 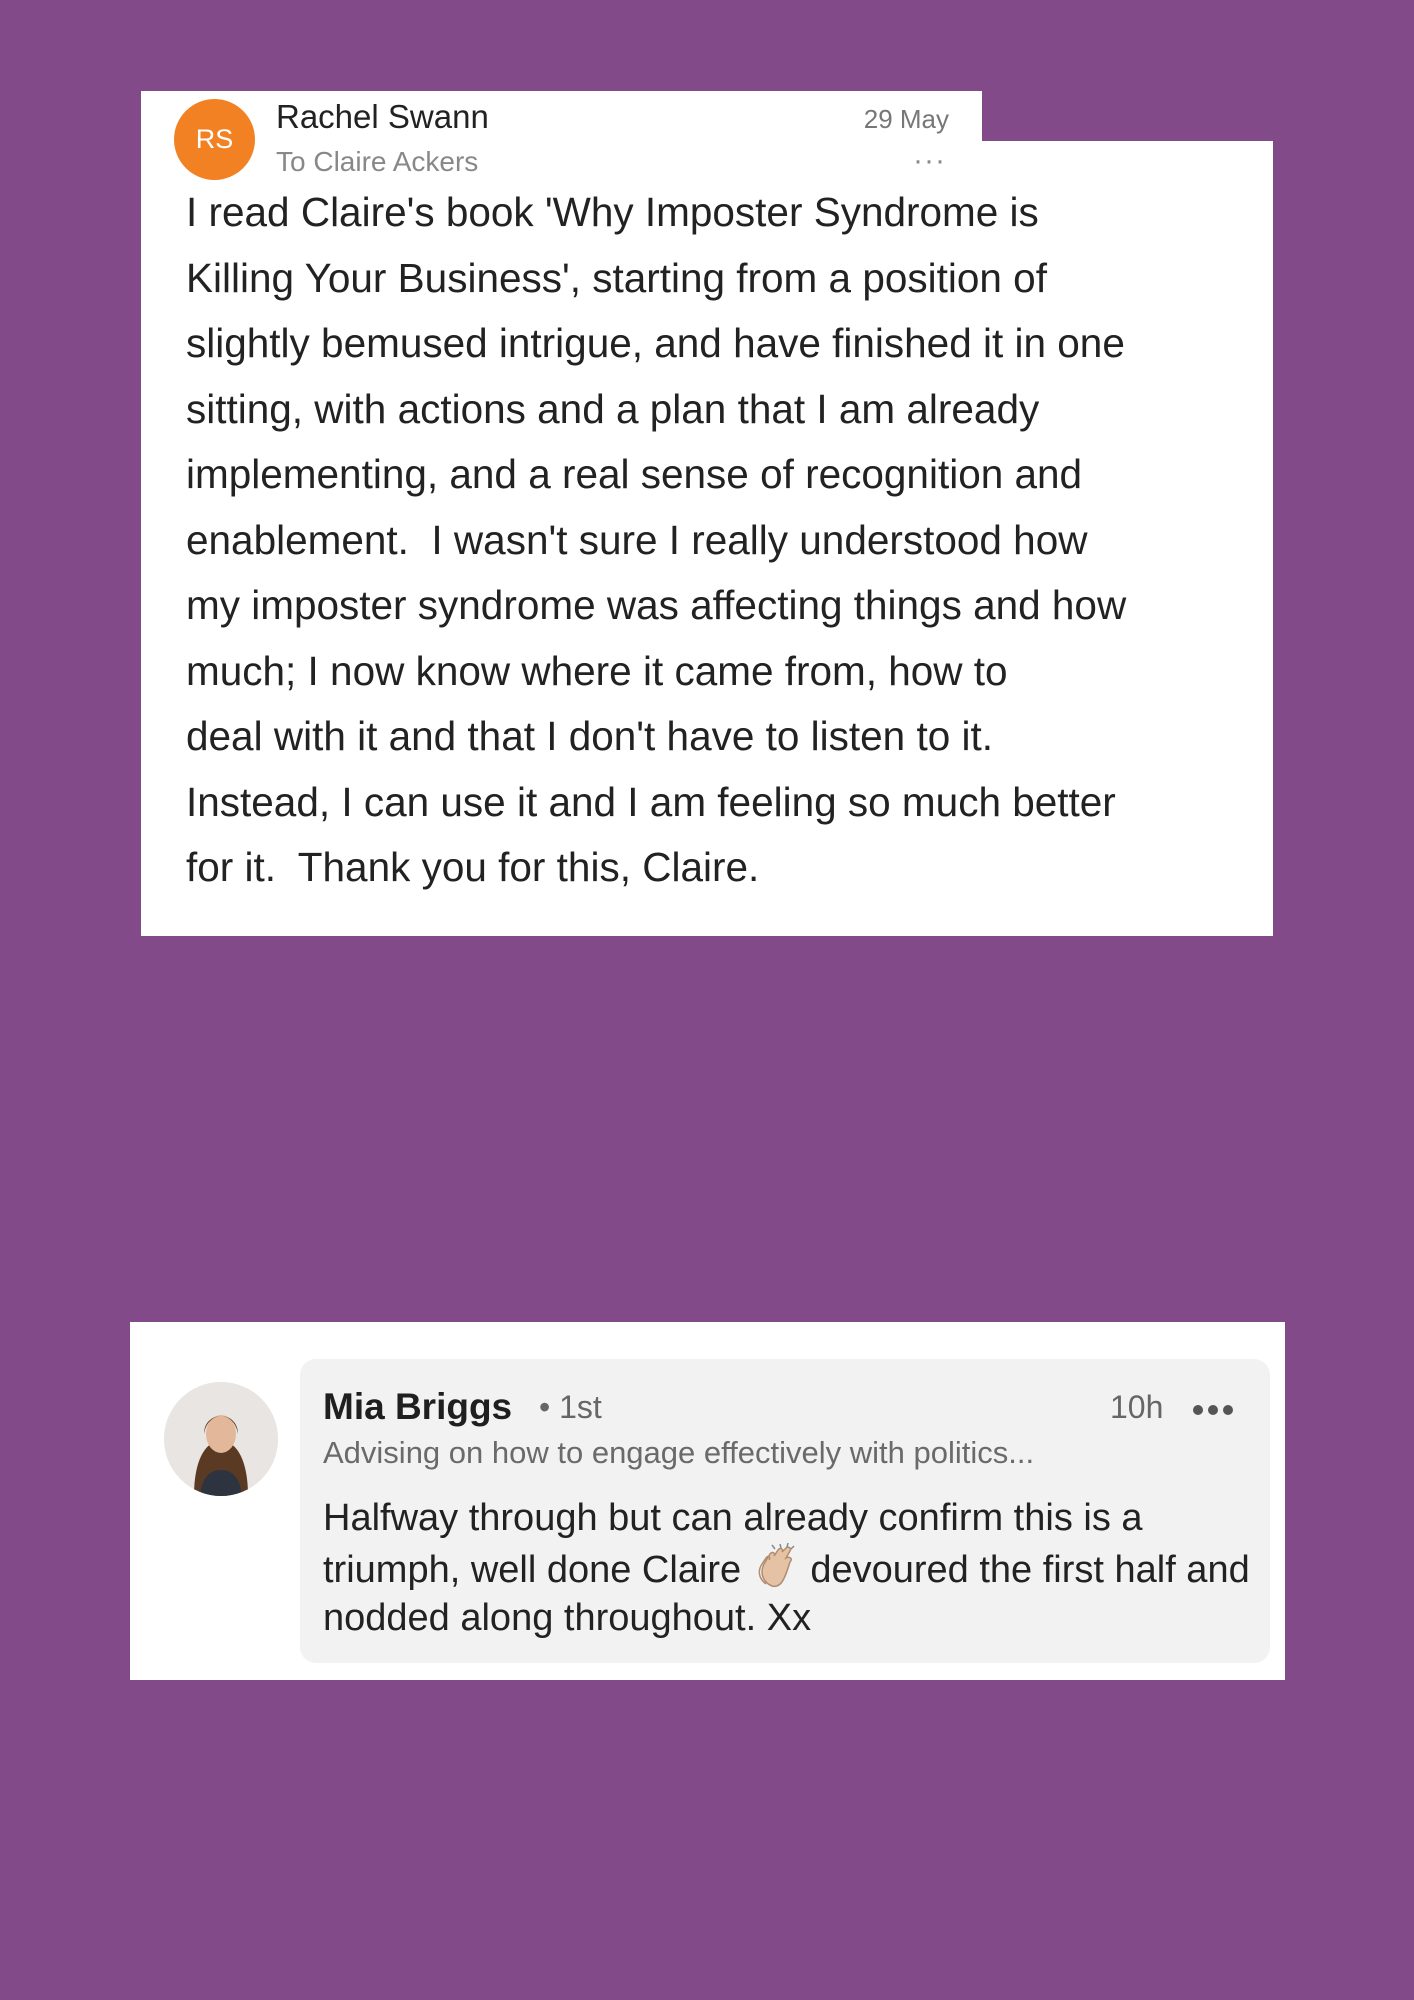 I want to click on email-date: 29 May, so click(x=906, y=119).